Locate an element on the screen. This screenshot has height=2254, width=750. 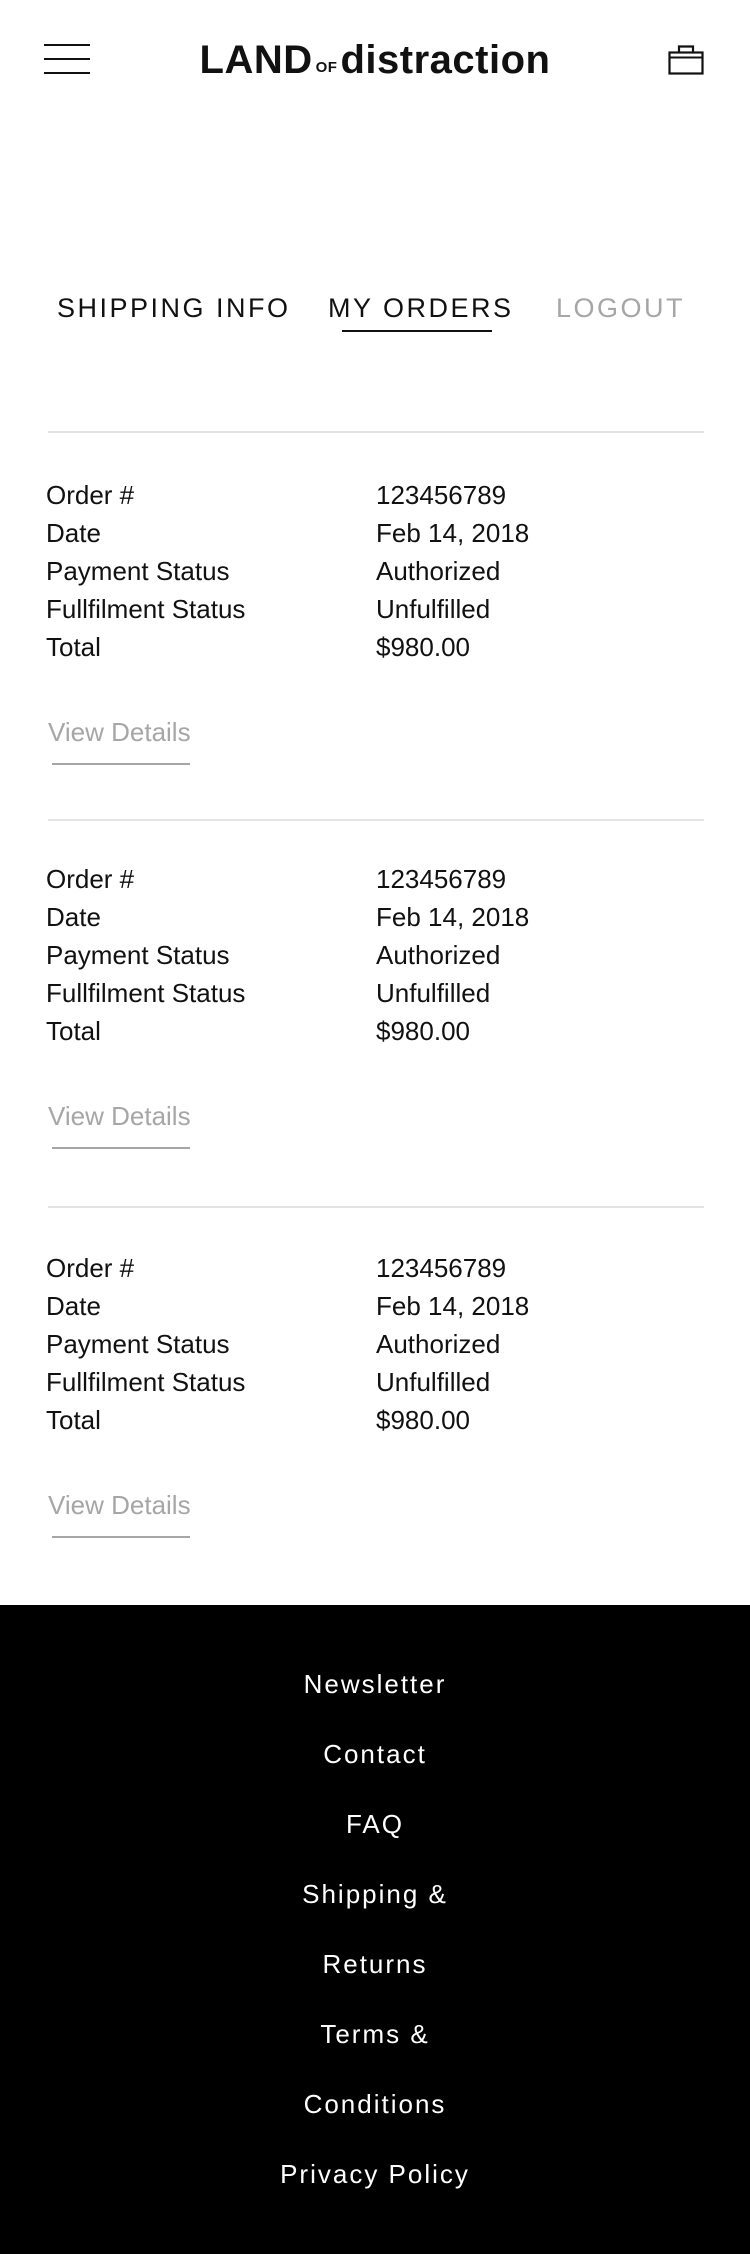
footer-link-faq: FAQ is located at coordinates (375, 1824).